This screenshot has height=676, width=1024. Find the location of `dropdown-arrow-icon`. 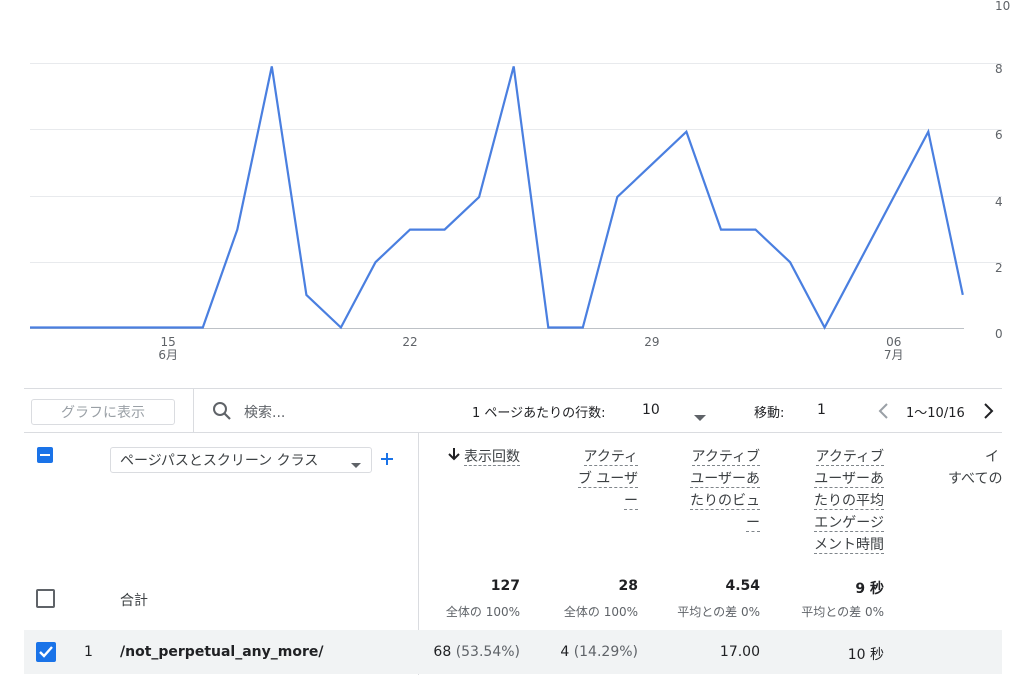

dropdown-arrow-icon is located at coordinates (700, 417).